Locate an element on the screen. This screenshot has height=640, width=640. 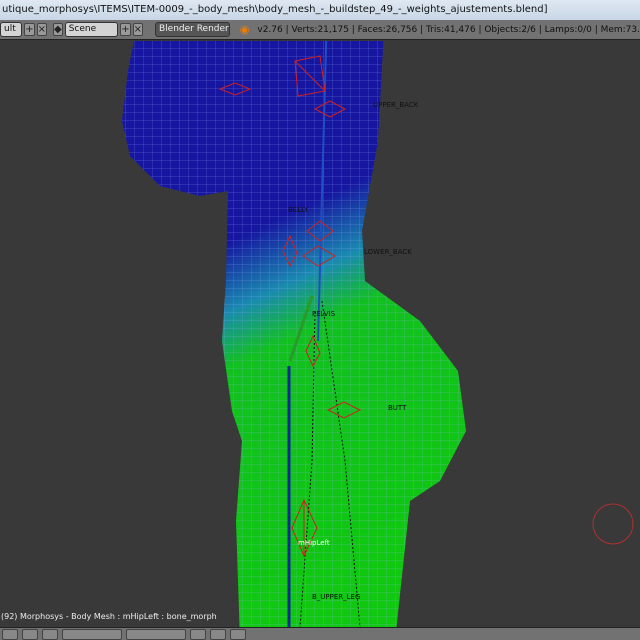
bone-label-upper-back: UPPER_BACK is located at coordinates (396, 105).